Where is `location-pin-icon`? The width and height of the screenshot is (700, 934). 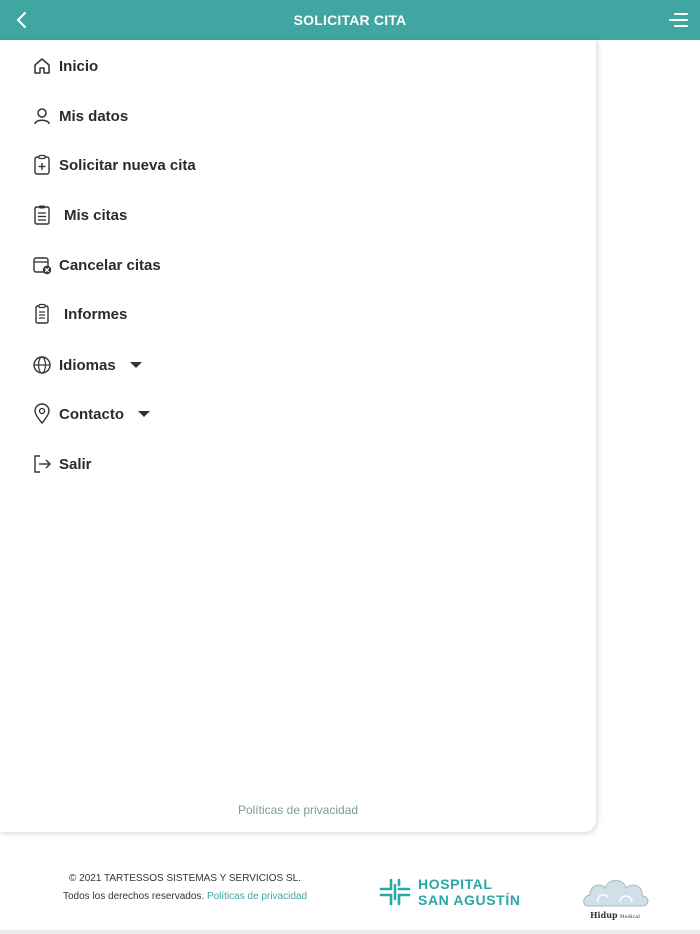
location-pin-icon is located at coordinates (42, 414).